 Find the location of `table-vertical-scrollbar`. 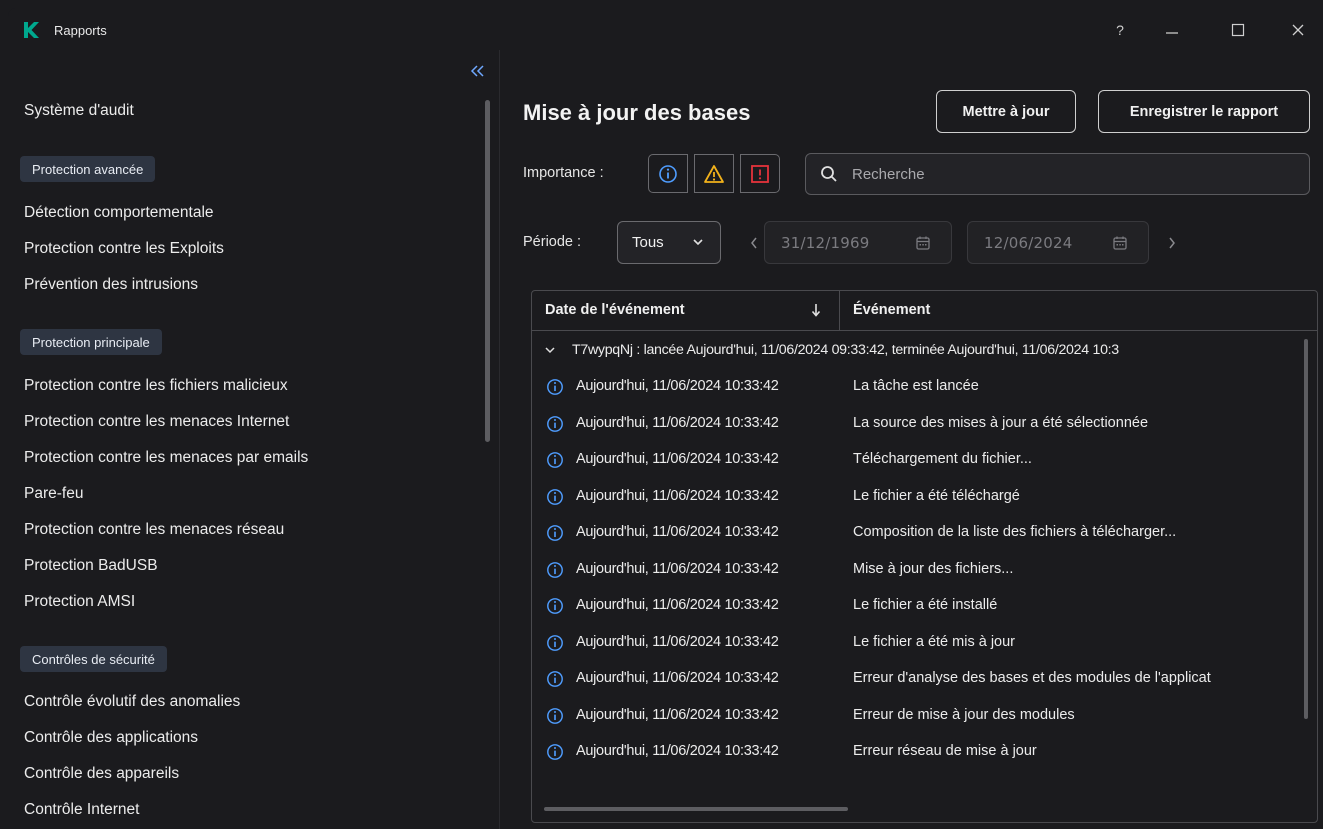

table-vertical-scrollbar is located at coordinates (1306, 529).